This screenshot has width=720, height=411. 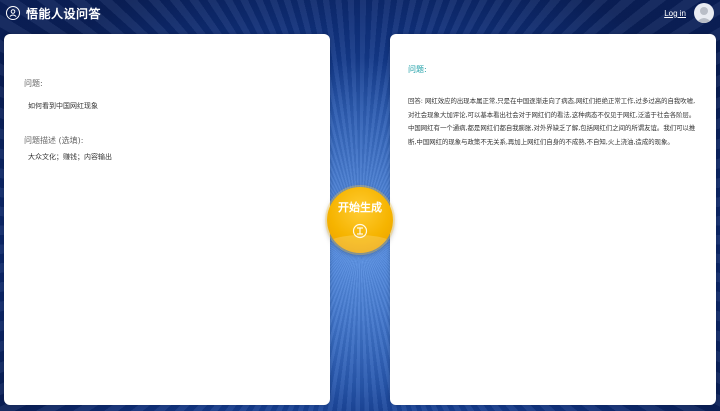 I want to click on answer-title: 问题:, so click(x=417, y=69).